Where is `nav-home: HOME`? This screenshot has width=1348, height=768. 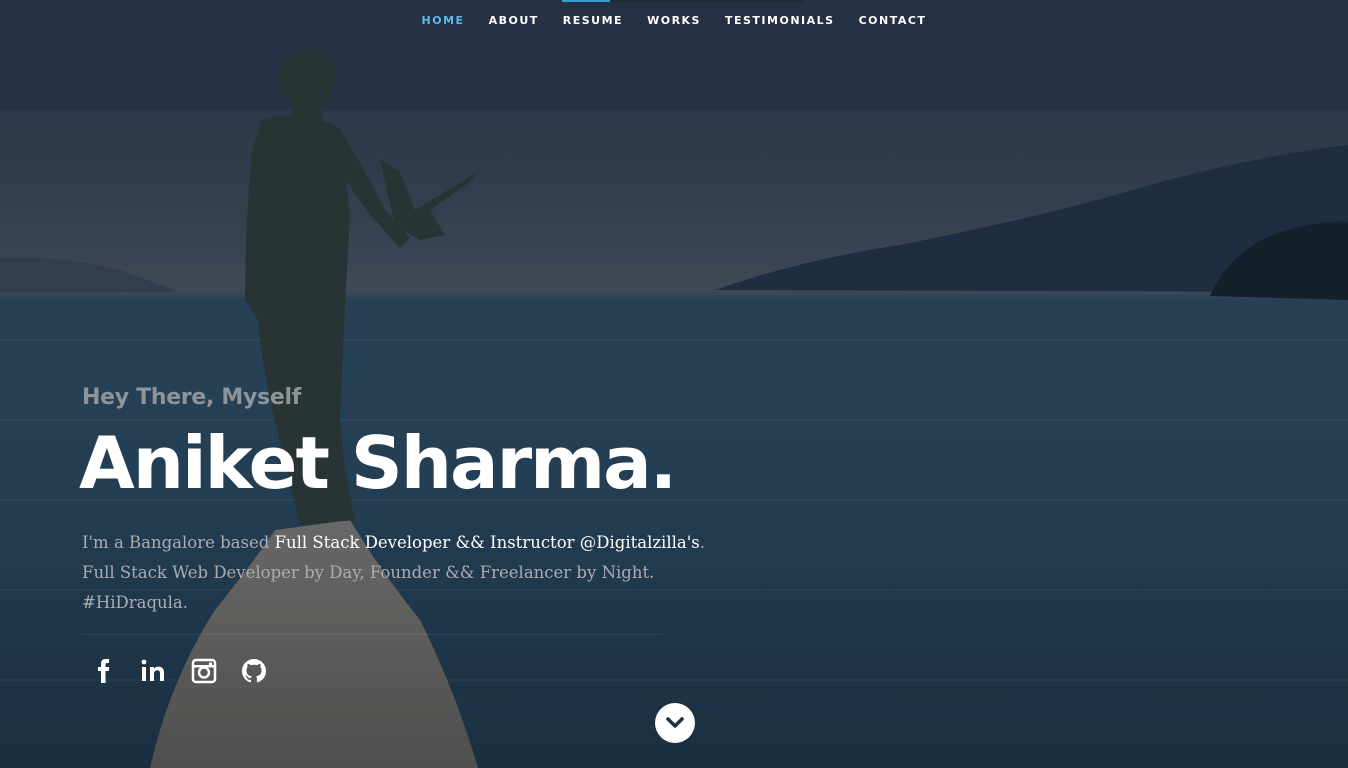
nav-home: HOME is located at coordinates (443, 21).